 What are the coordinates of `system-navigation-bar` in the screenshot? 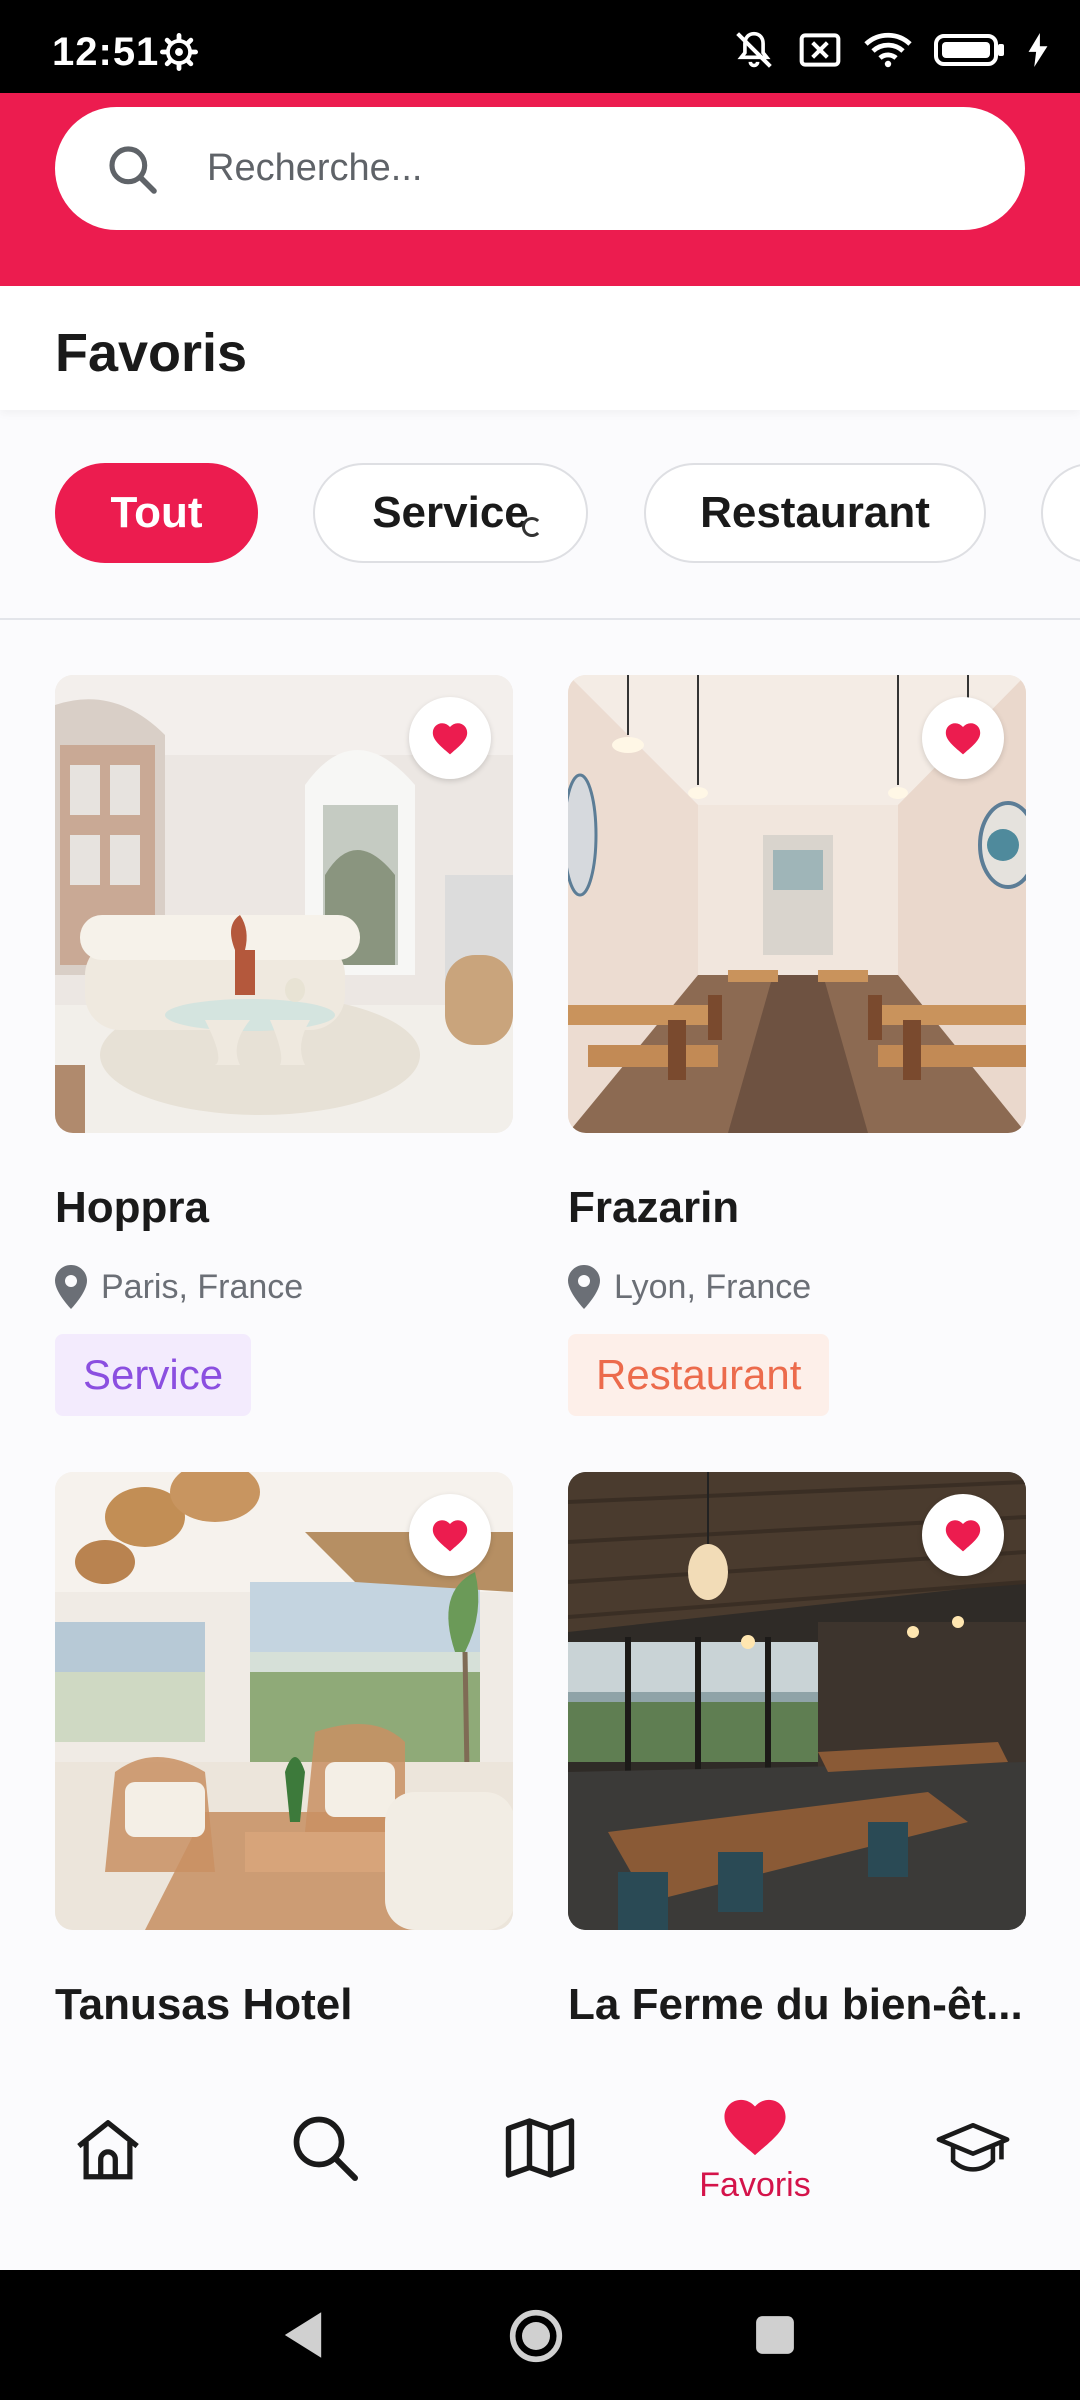 It's located at (540, 2335).